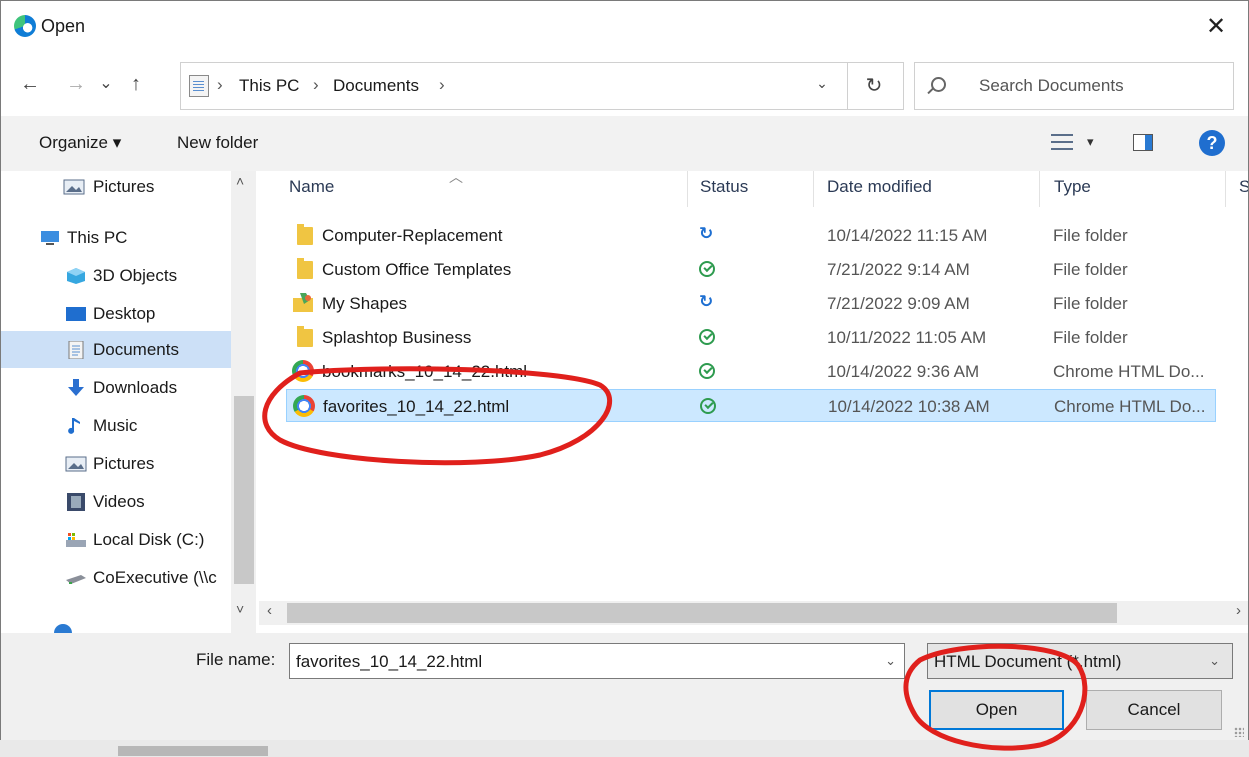 Image resolution: width=1249 pixels, height=757 pixels. I want to click on organize-button: Organize ▾, so click(80, 143).